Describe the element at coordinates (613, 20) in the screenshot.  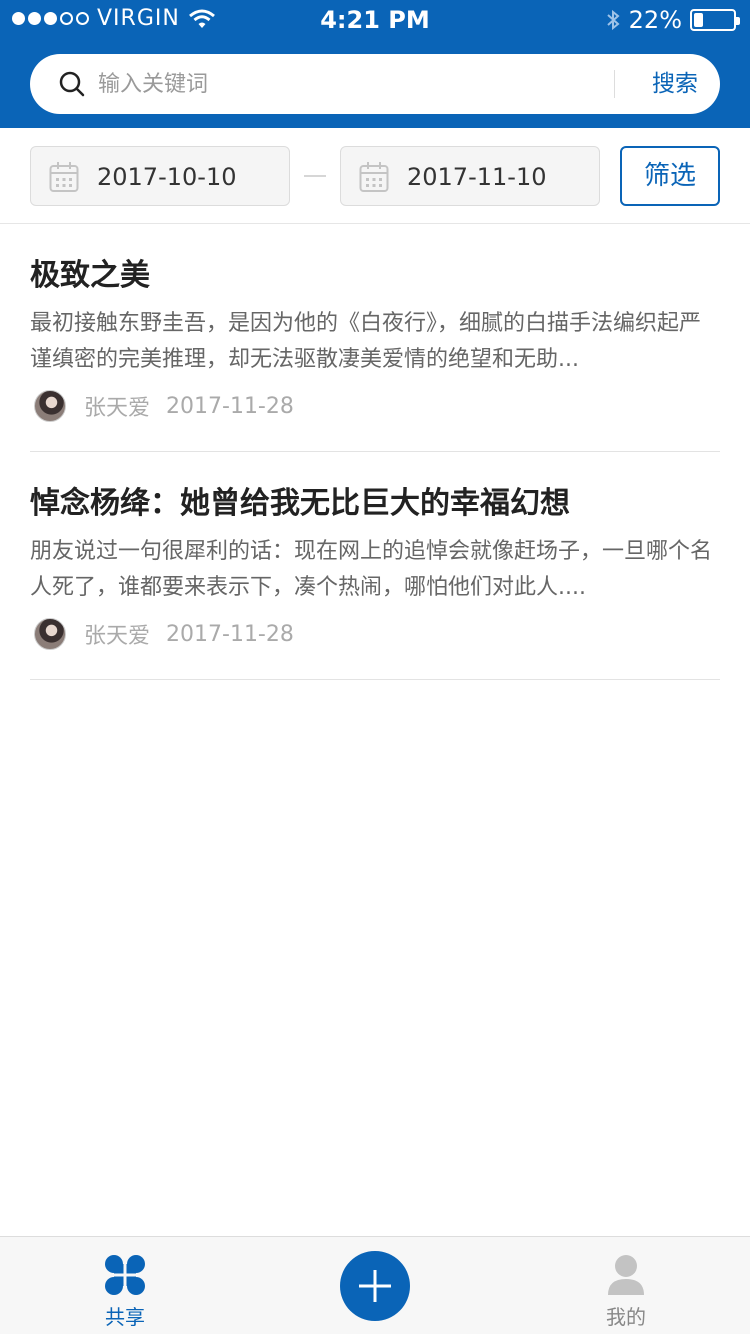
I see `bluetooth-icon` at that location.